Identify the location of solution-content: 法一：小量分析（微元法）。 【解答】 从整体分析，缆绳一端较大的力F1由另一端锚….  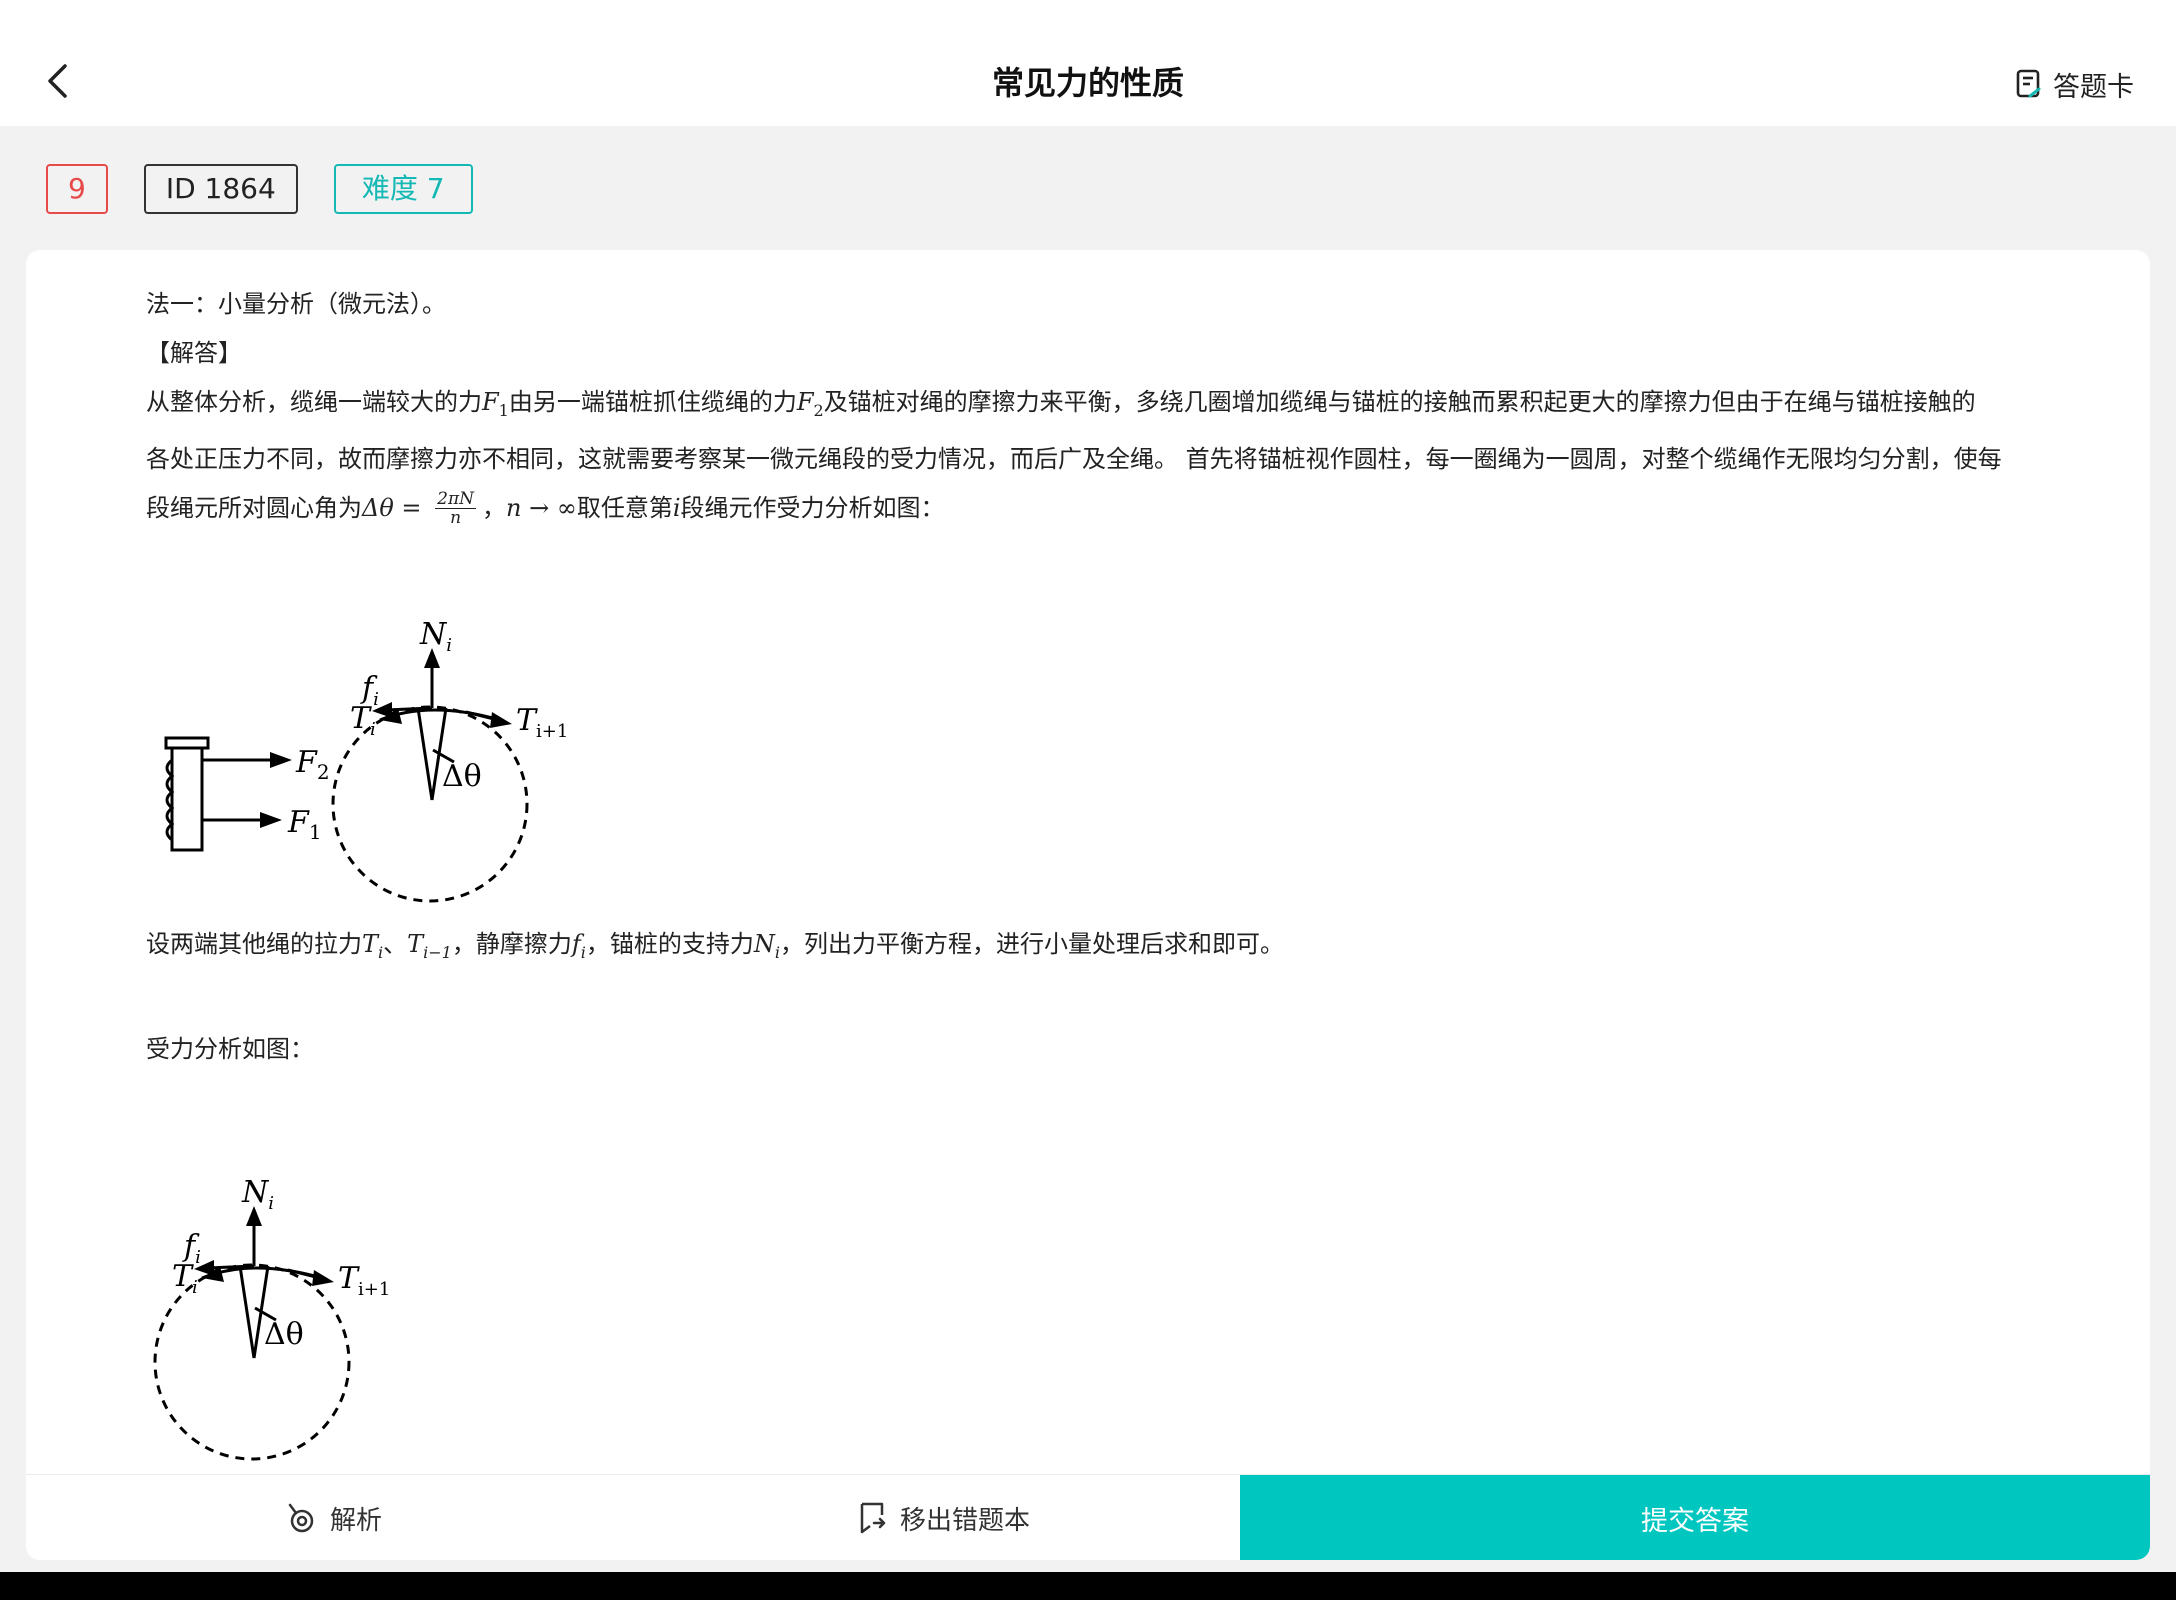
(1106, 406).